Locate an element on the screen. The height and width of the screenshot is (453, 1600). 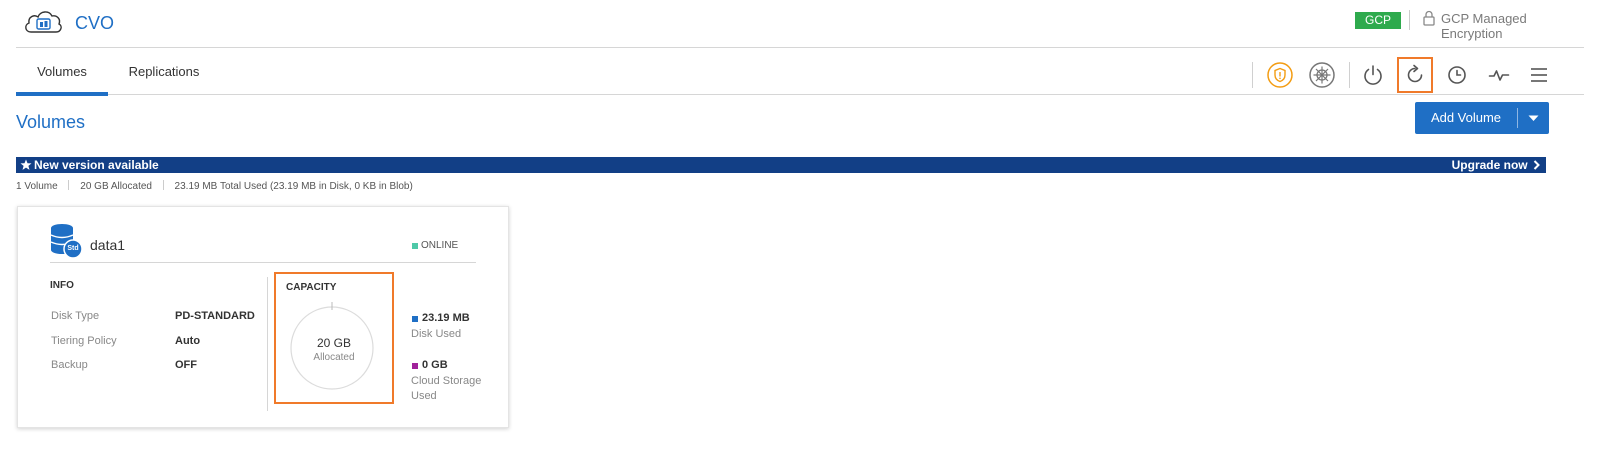
encryption-label: GCP Managed Encryption is located at coordinates (1484, 26).